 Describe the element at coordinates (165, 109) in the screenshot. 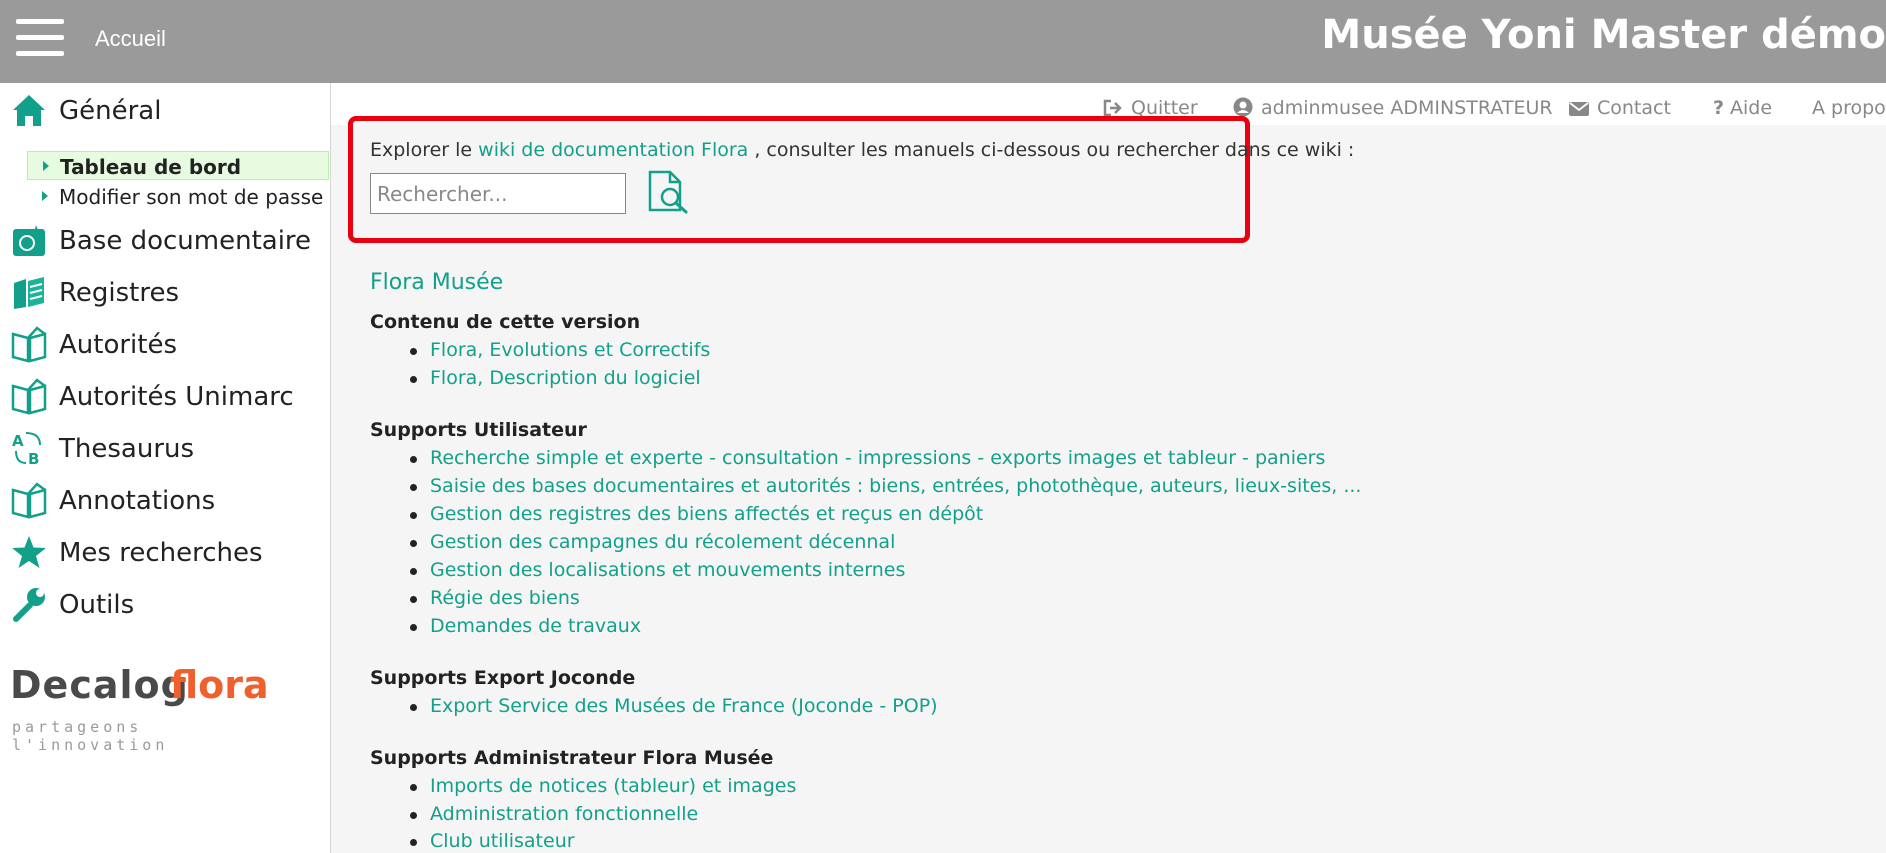

I see `sidebar-item-general: Général` at that location.